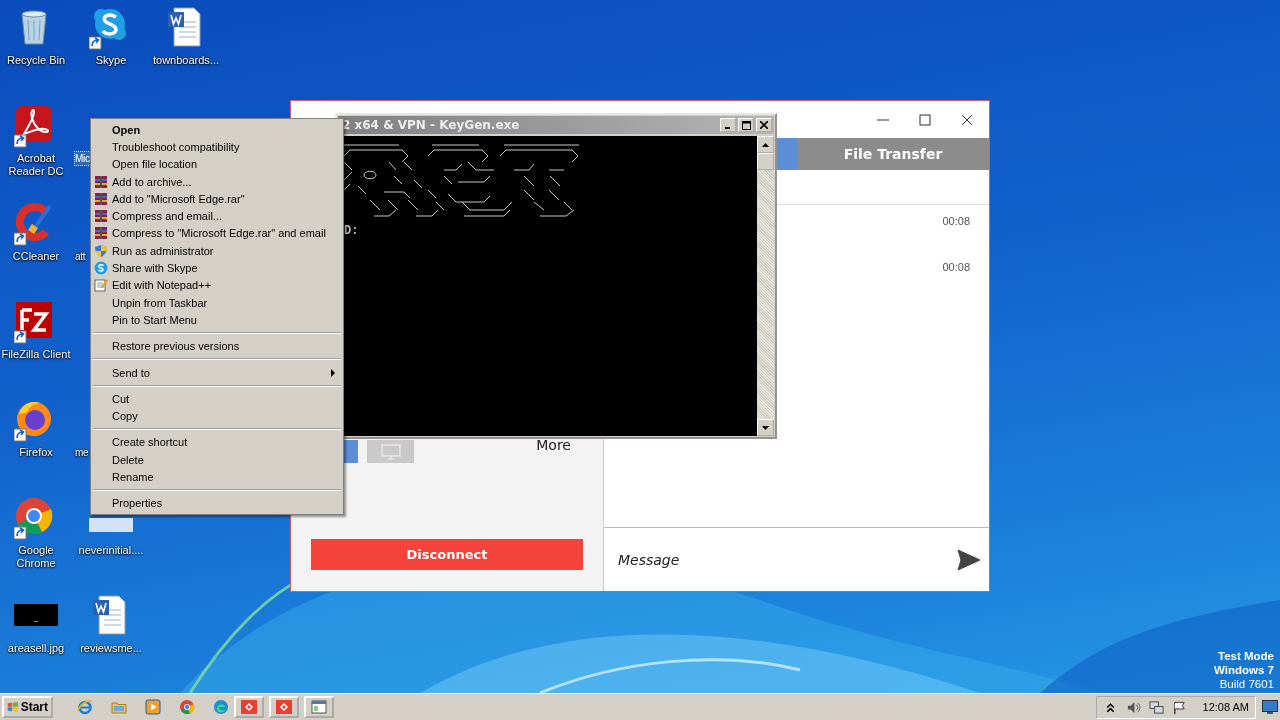 Image resolution: width=1280 pixels, height=720 pixels. I want to click on more-link: More, so click(553, 445).